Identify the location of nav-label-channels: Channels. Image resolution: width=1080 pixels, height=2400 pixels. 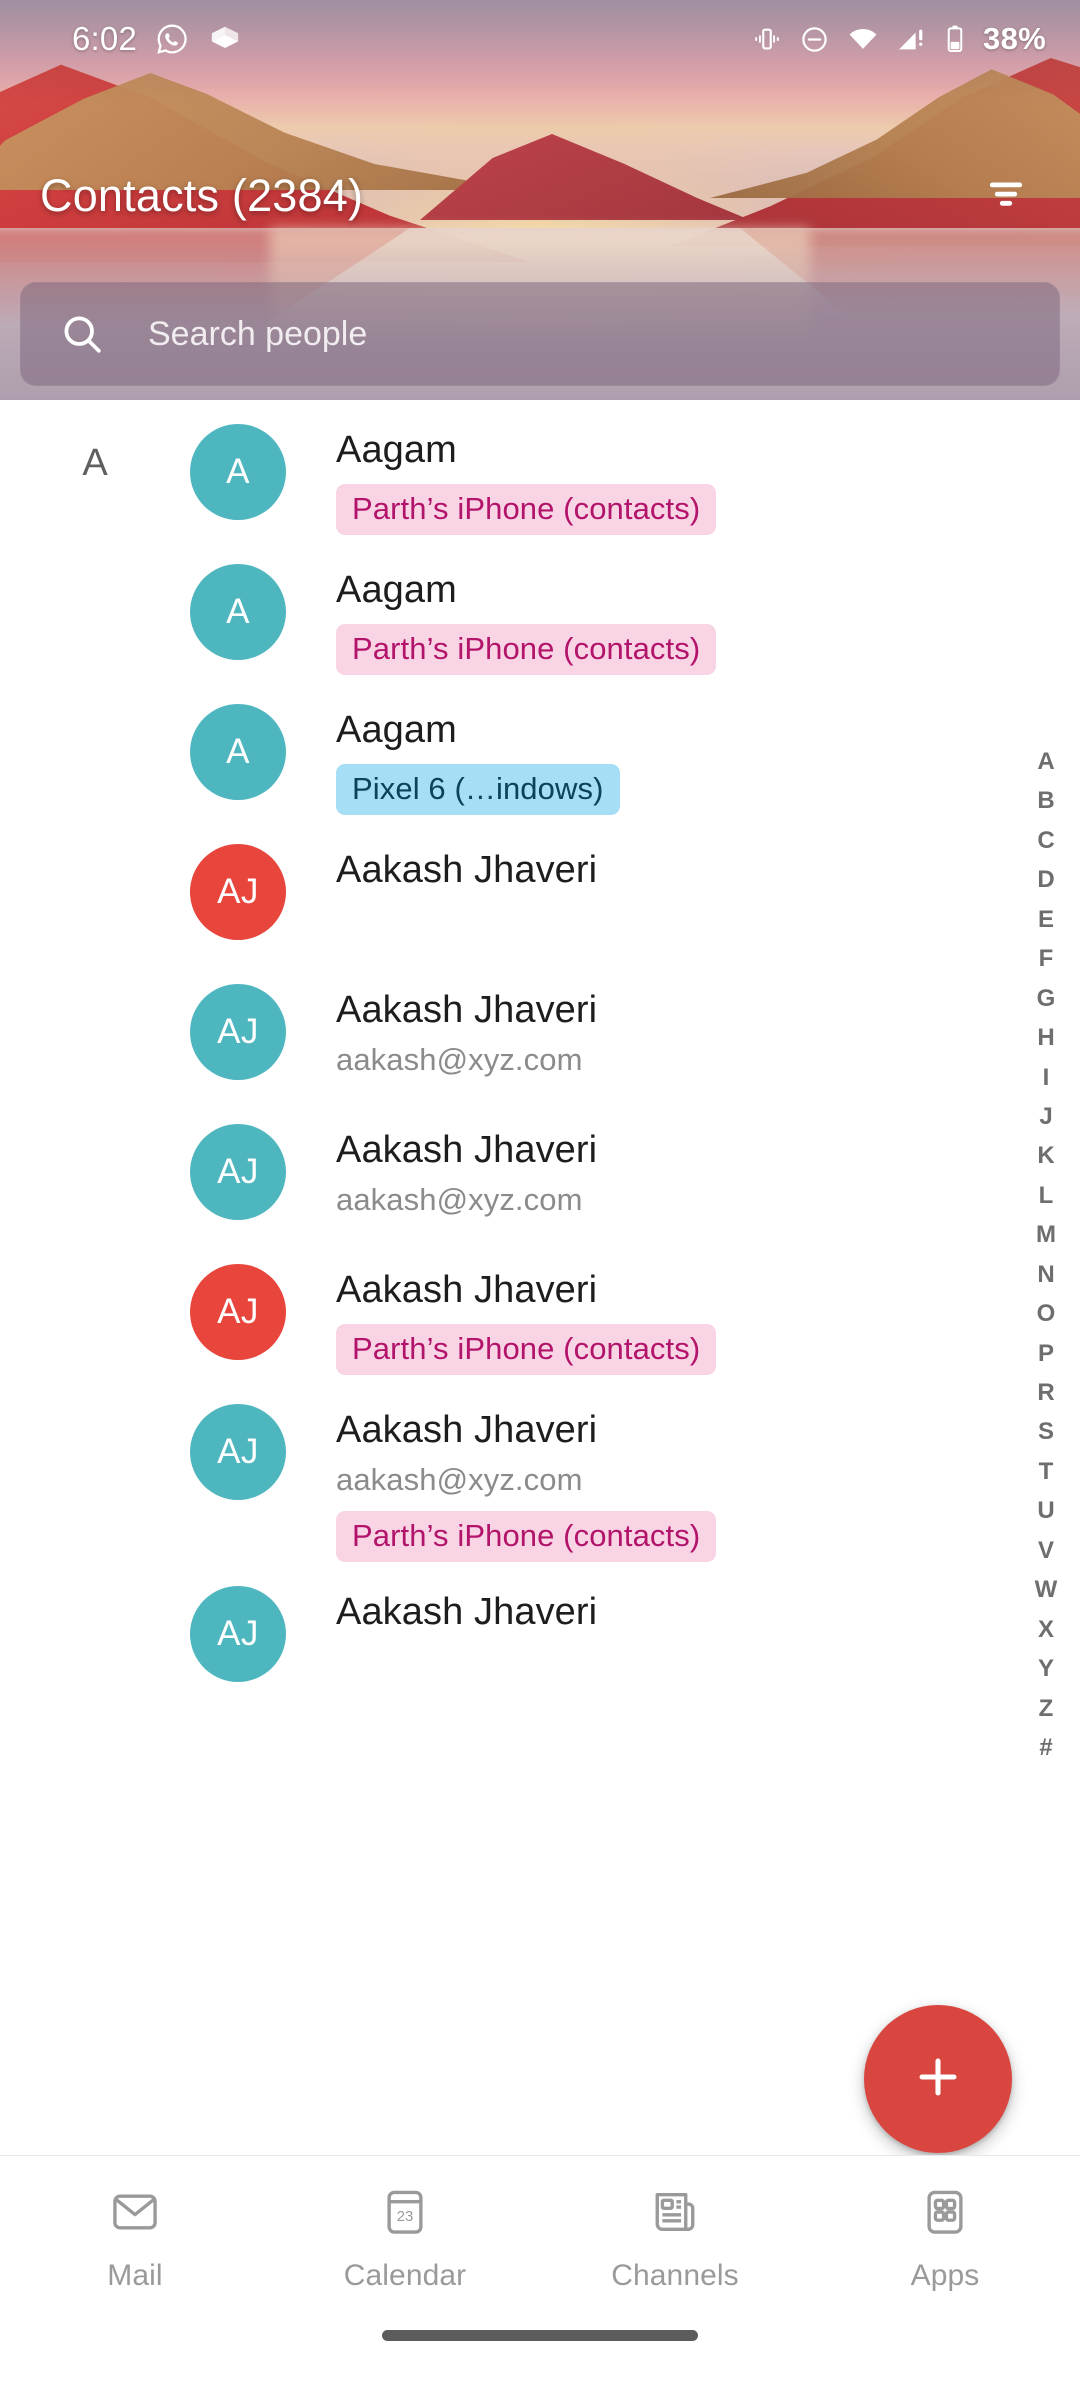
(675, 2275).